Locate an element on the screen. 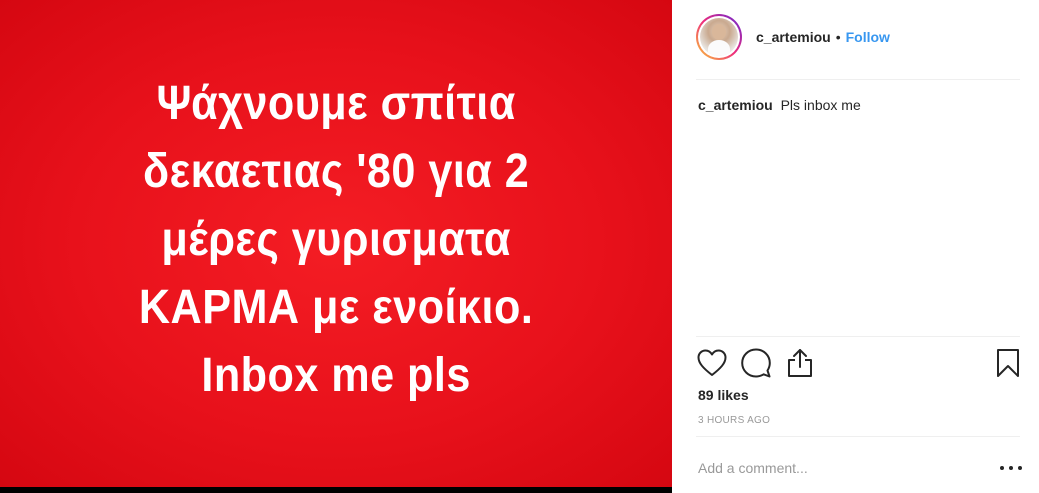 The image size is (1039, 493). post-image-line: ΚΑΡΜΑ με ενοίκιο. is located at coordinates (336, 307).